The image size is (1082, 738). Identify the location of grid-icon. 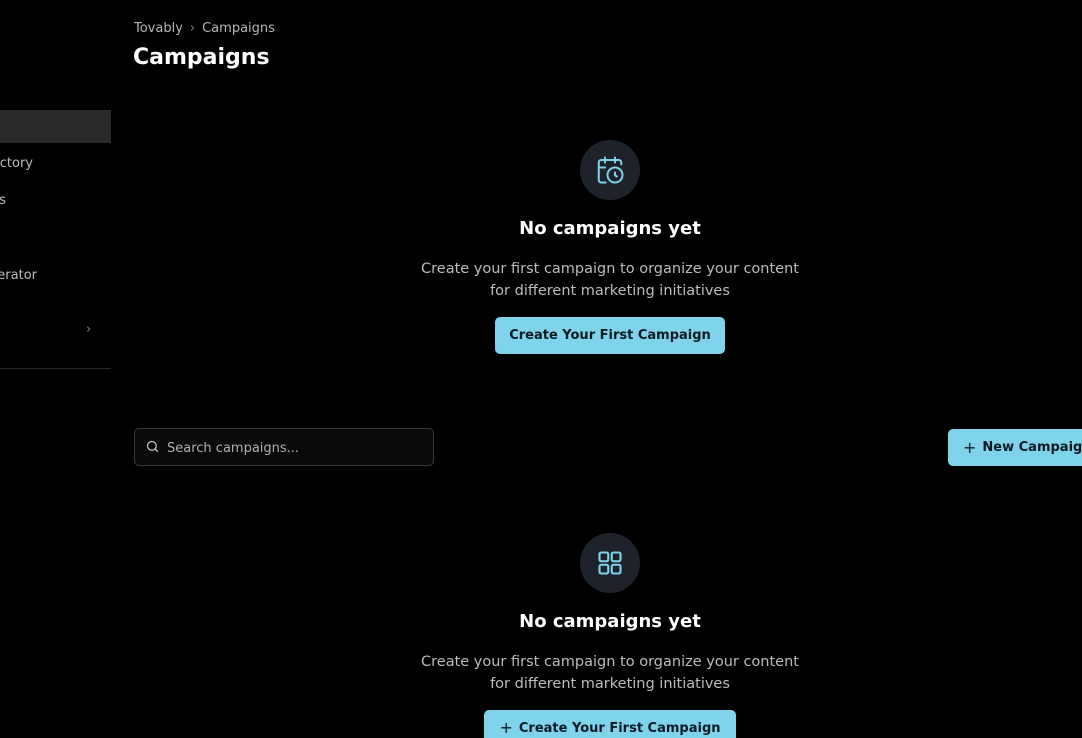
(610, 563).